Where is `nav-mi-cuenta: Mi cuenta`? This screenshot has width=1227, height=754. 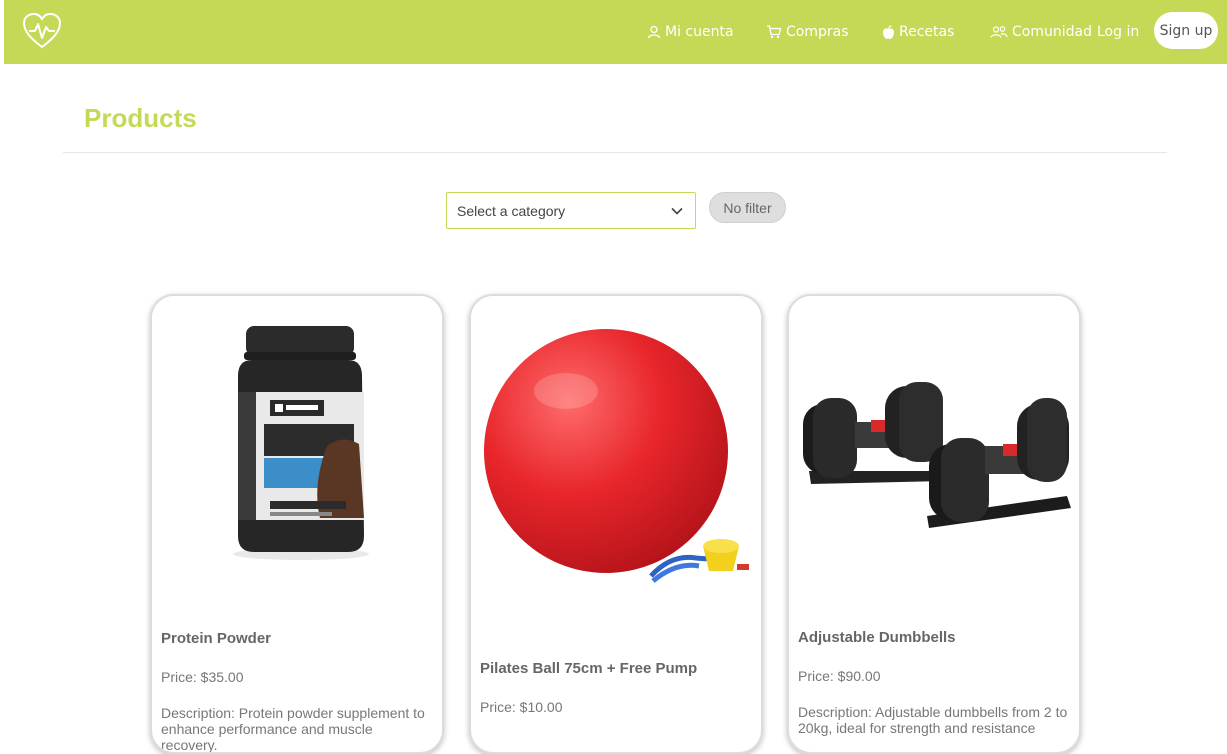
nav-mi-cuenta: Mi cuenta is located at coordinates (690, 32).